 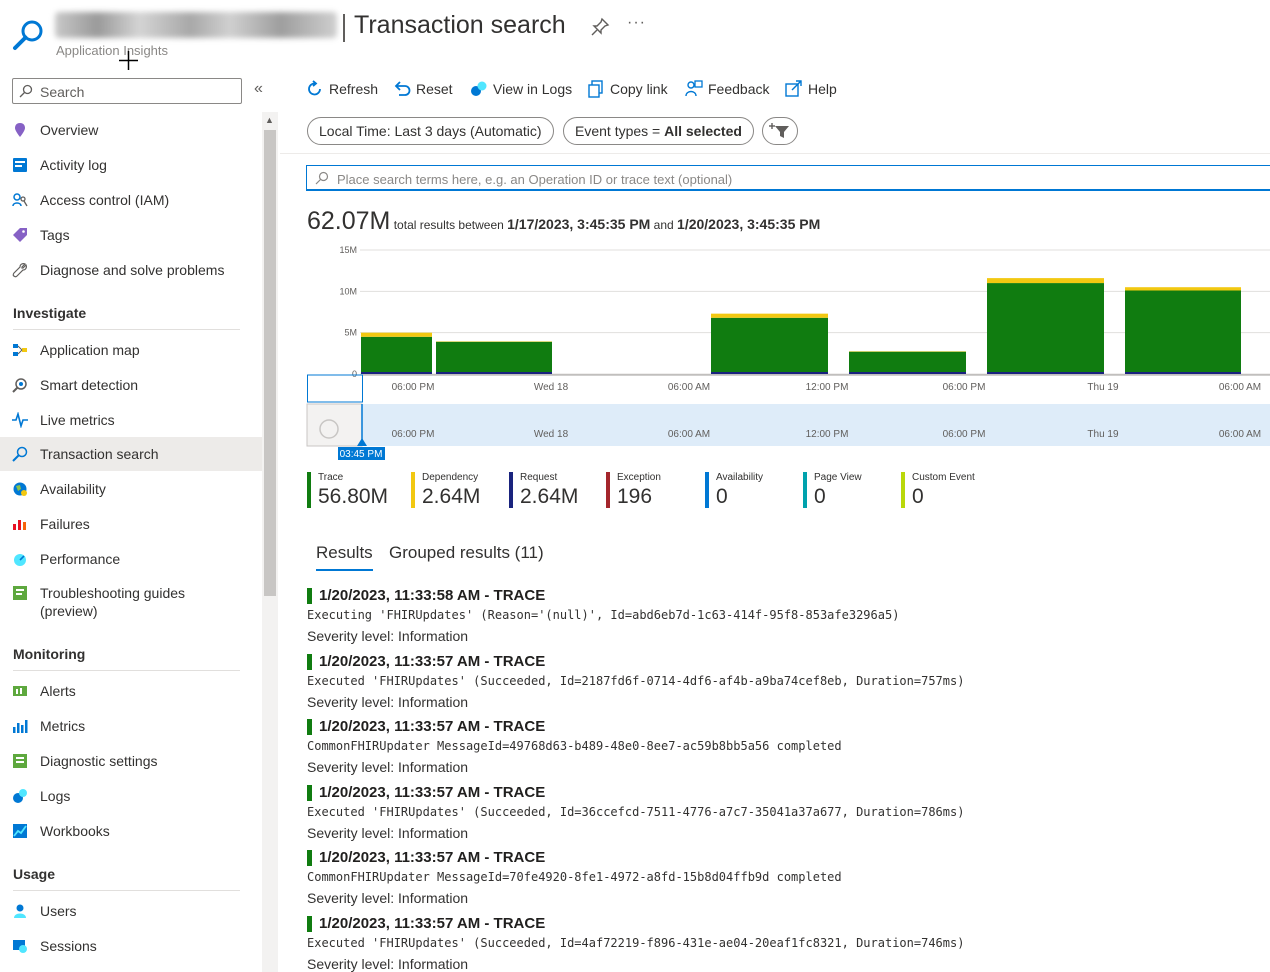 I want to click on sidebar-item-live-metrics: Live metrics, so click(x=131, y=420).